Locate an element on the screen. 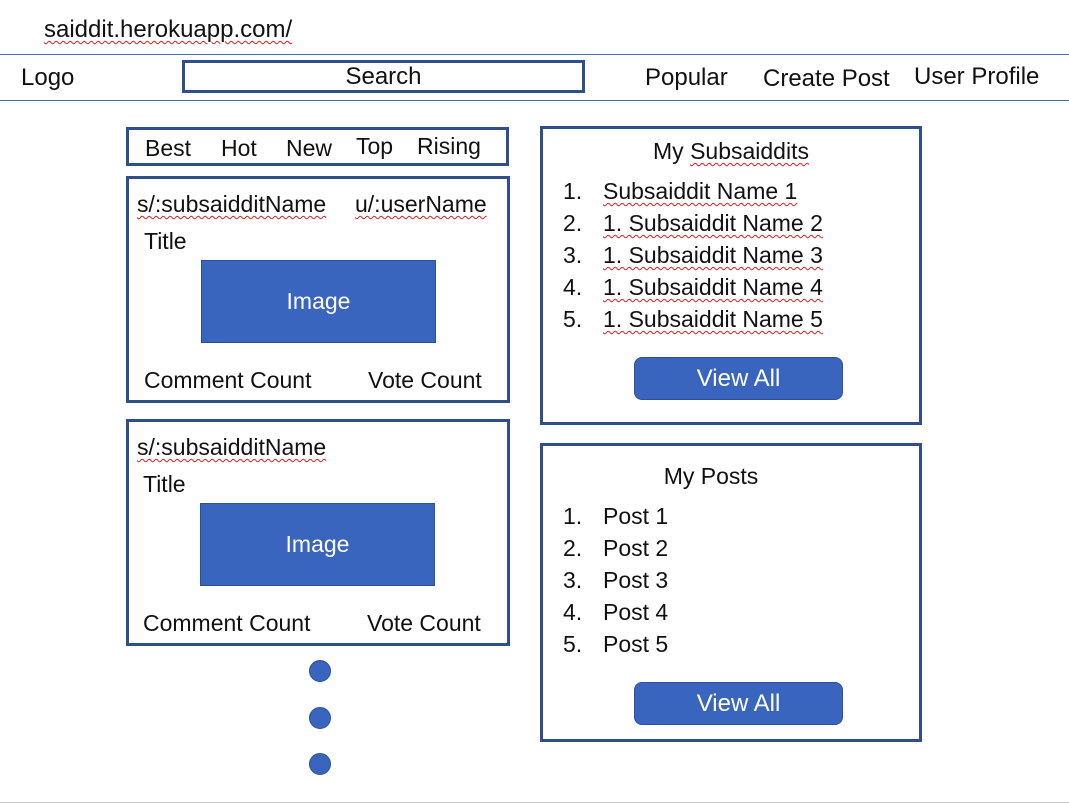 The image size is (1069, 804). nav-popular-link: Popular is located at coordinates (686, 78).